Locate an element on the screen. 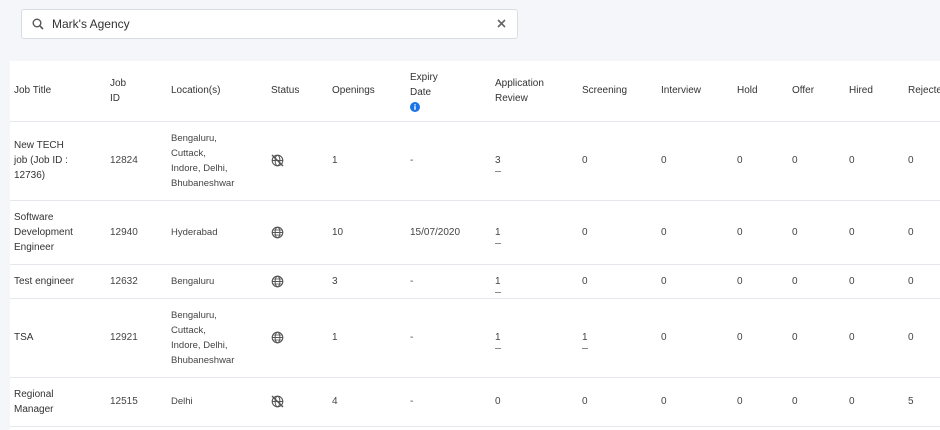  col-header-interview: Interview is located at coordinates (695, 91).